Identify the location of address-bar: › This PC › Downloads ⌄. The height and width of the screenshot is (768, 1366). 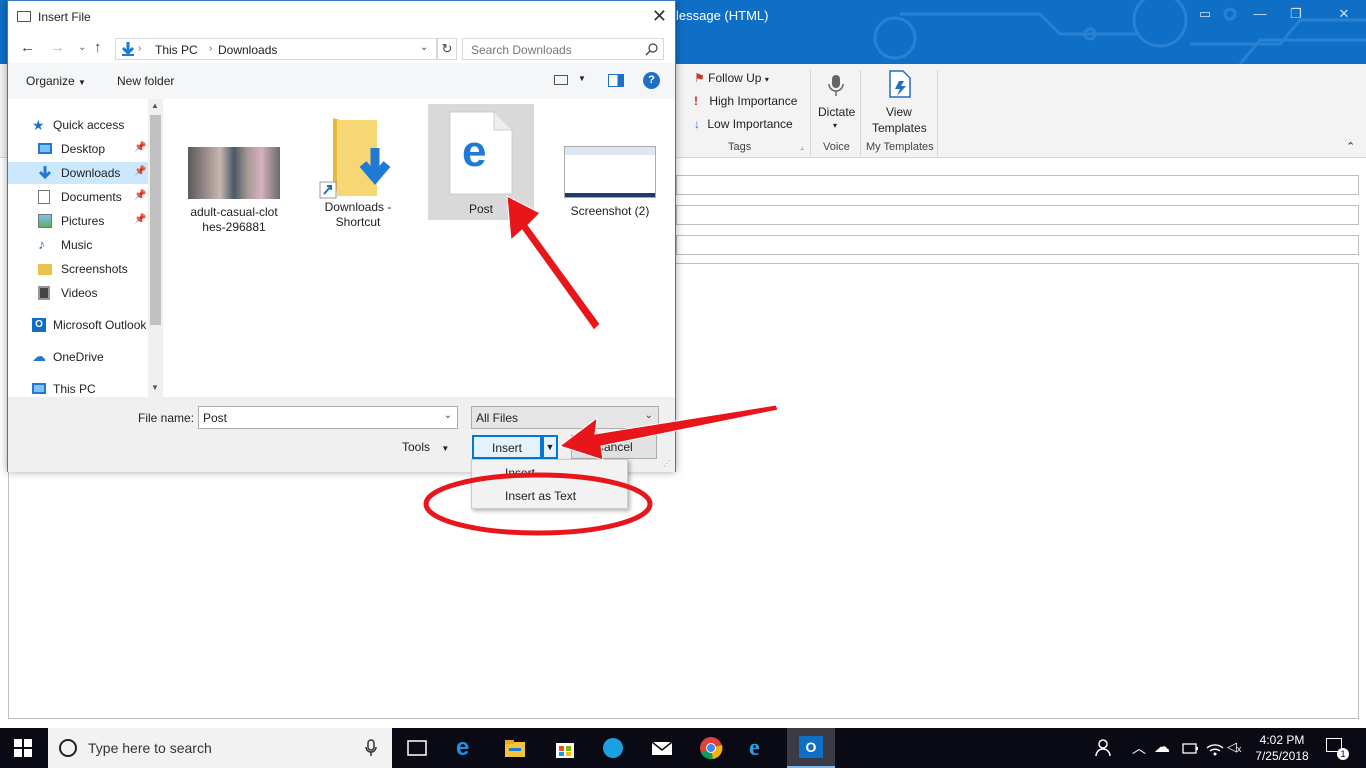
(276, 49).